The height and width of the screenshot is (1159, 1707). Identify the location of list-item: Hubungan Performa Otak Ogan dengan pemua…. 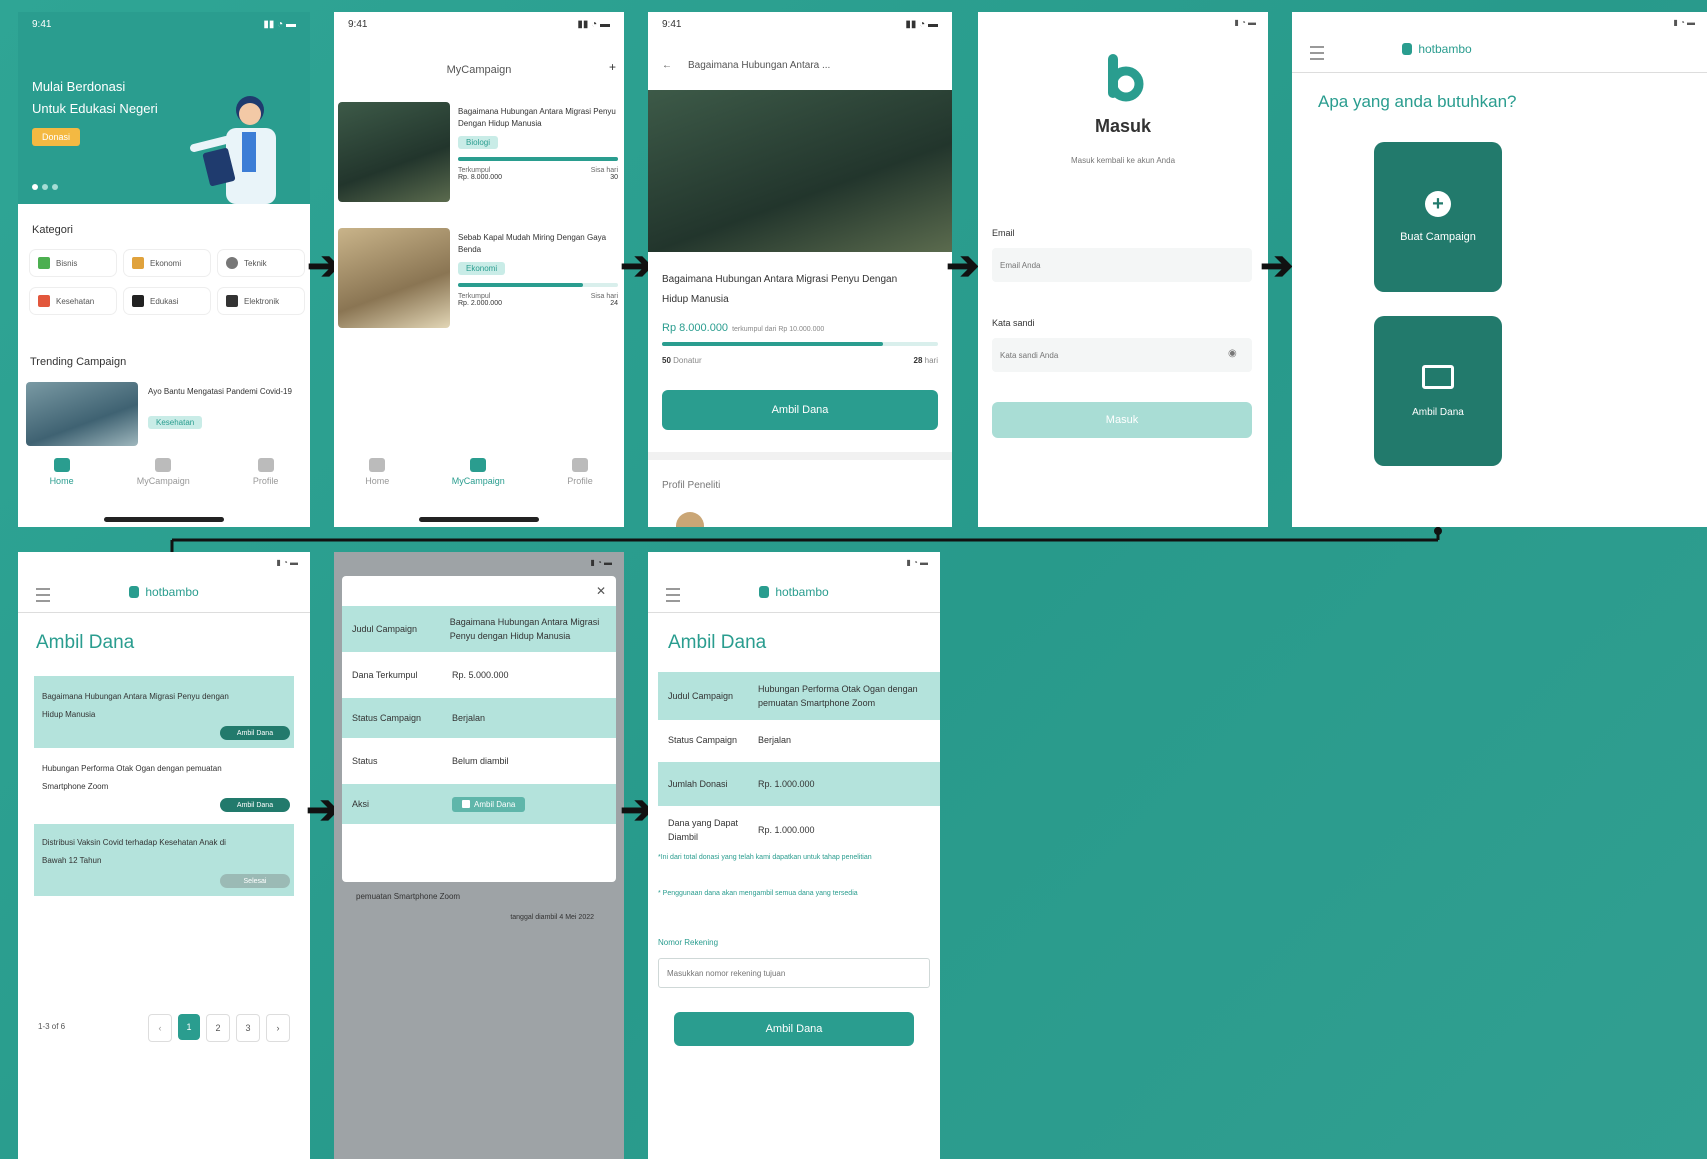
(164, 785).